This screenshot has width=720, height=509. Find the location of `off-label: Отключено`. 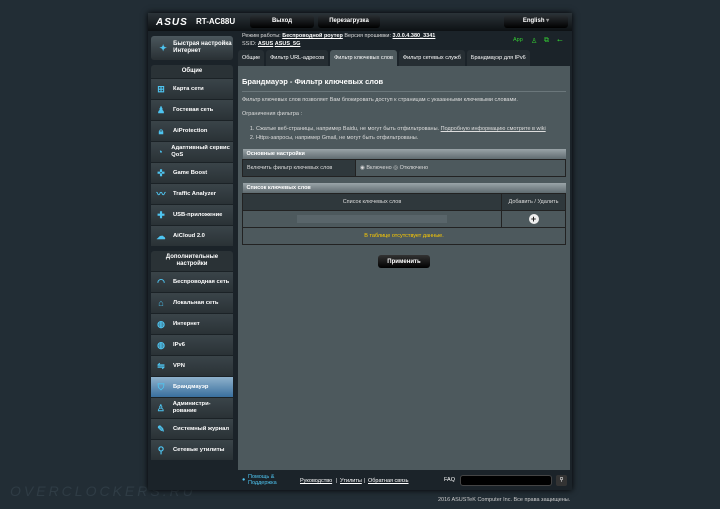

off-label: Отключено is located at coordinates (414, 168).